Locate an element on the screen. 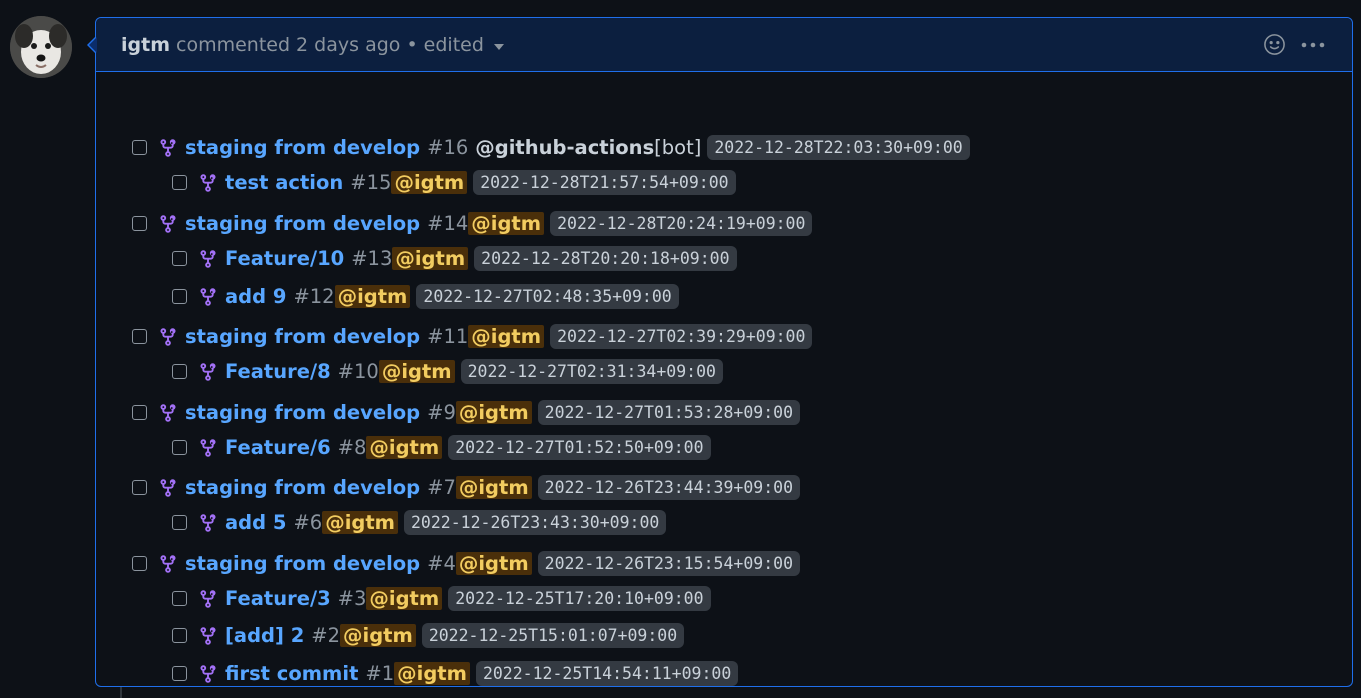  timestamp-code: 2022-12-28T20:24:19+09:00 is located at coordinates (681, 223).